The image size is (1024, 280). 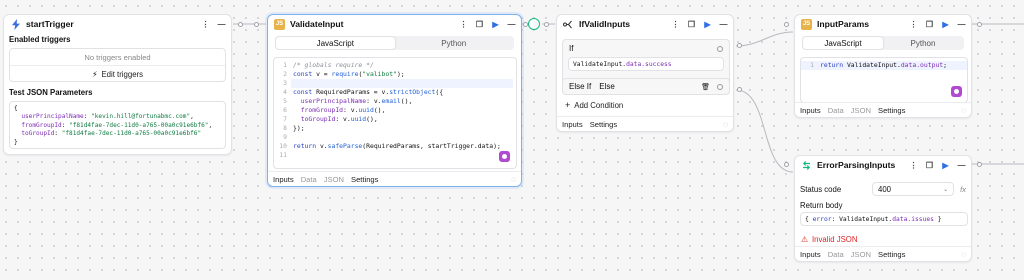 What do you see at coordinates (963, 189) in the screenshot?
I see `fx-icon: fx` at bounding box center [963, 189].